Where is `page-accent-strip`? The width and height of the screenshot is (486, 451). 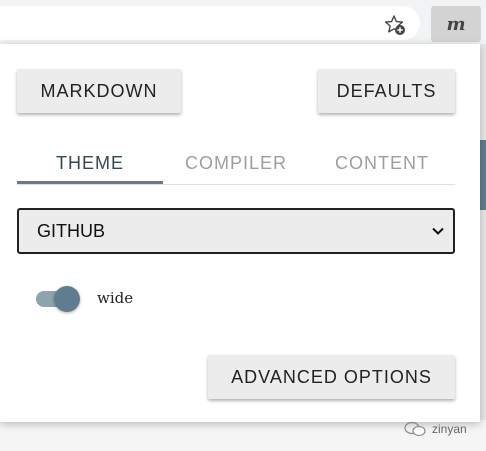 page-accent-strip is located at coordinates (483, 175).